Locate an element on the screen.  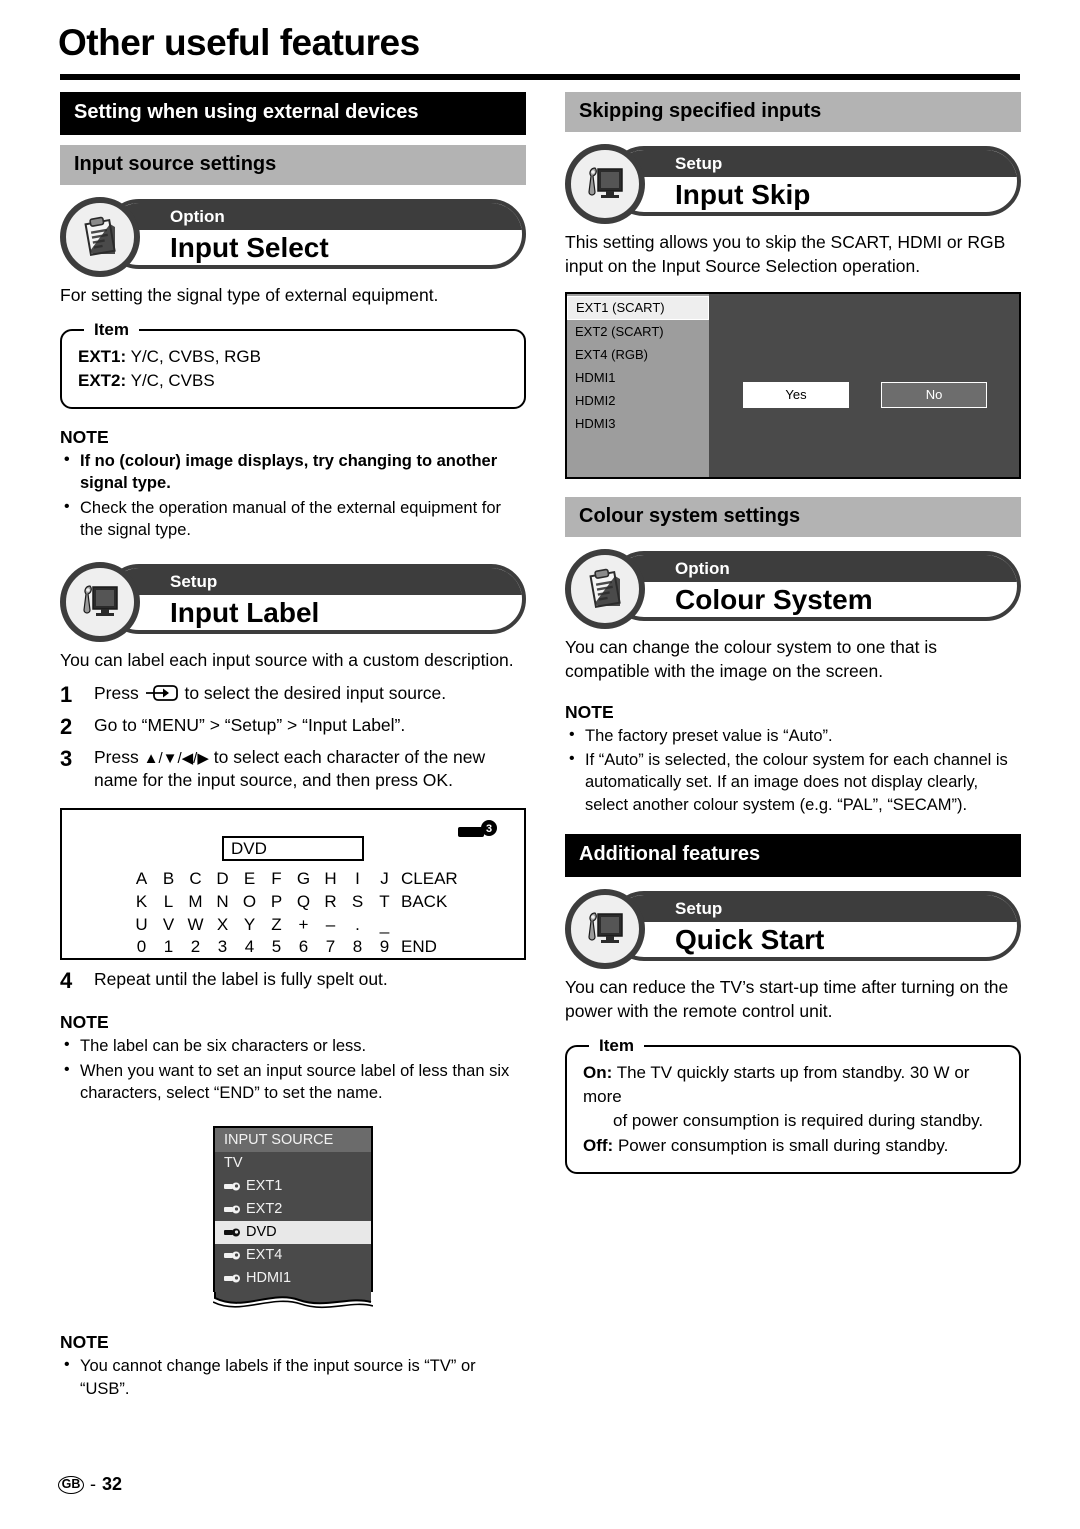
char-cell: 6 is located at coordinates (303, 947).